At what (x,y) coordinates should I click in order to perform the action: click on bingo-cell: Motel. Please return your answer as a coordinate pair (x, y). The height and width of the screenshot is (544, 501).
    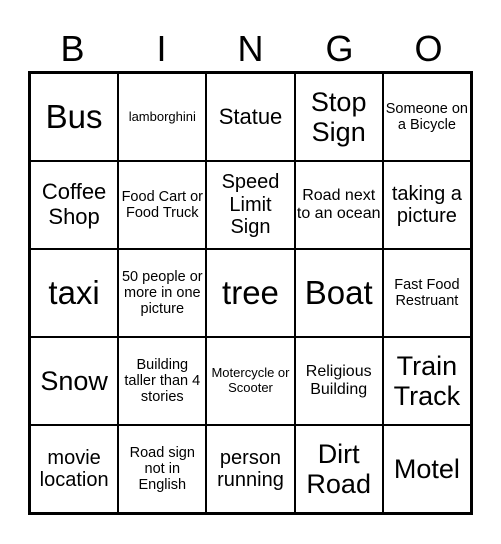
    Looking at the image, I should click on (426, 469).